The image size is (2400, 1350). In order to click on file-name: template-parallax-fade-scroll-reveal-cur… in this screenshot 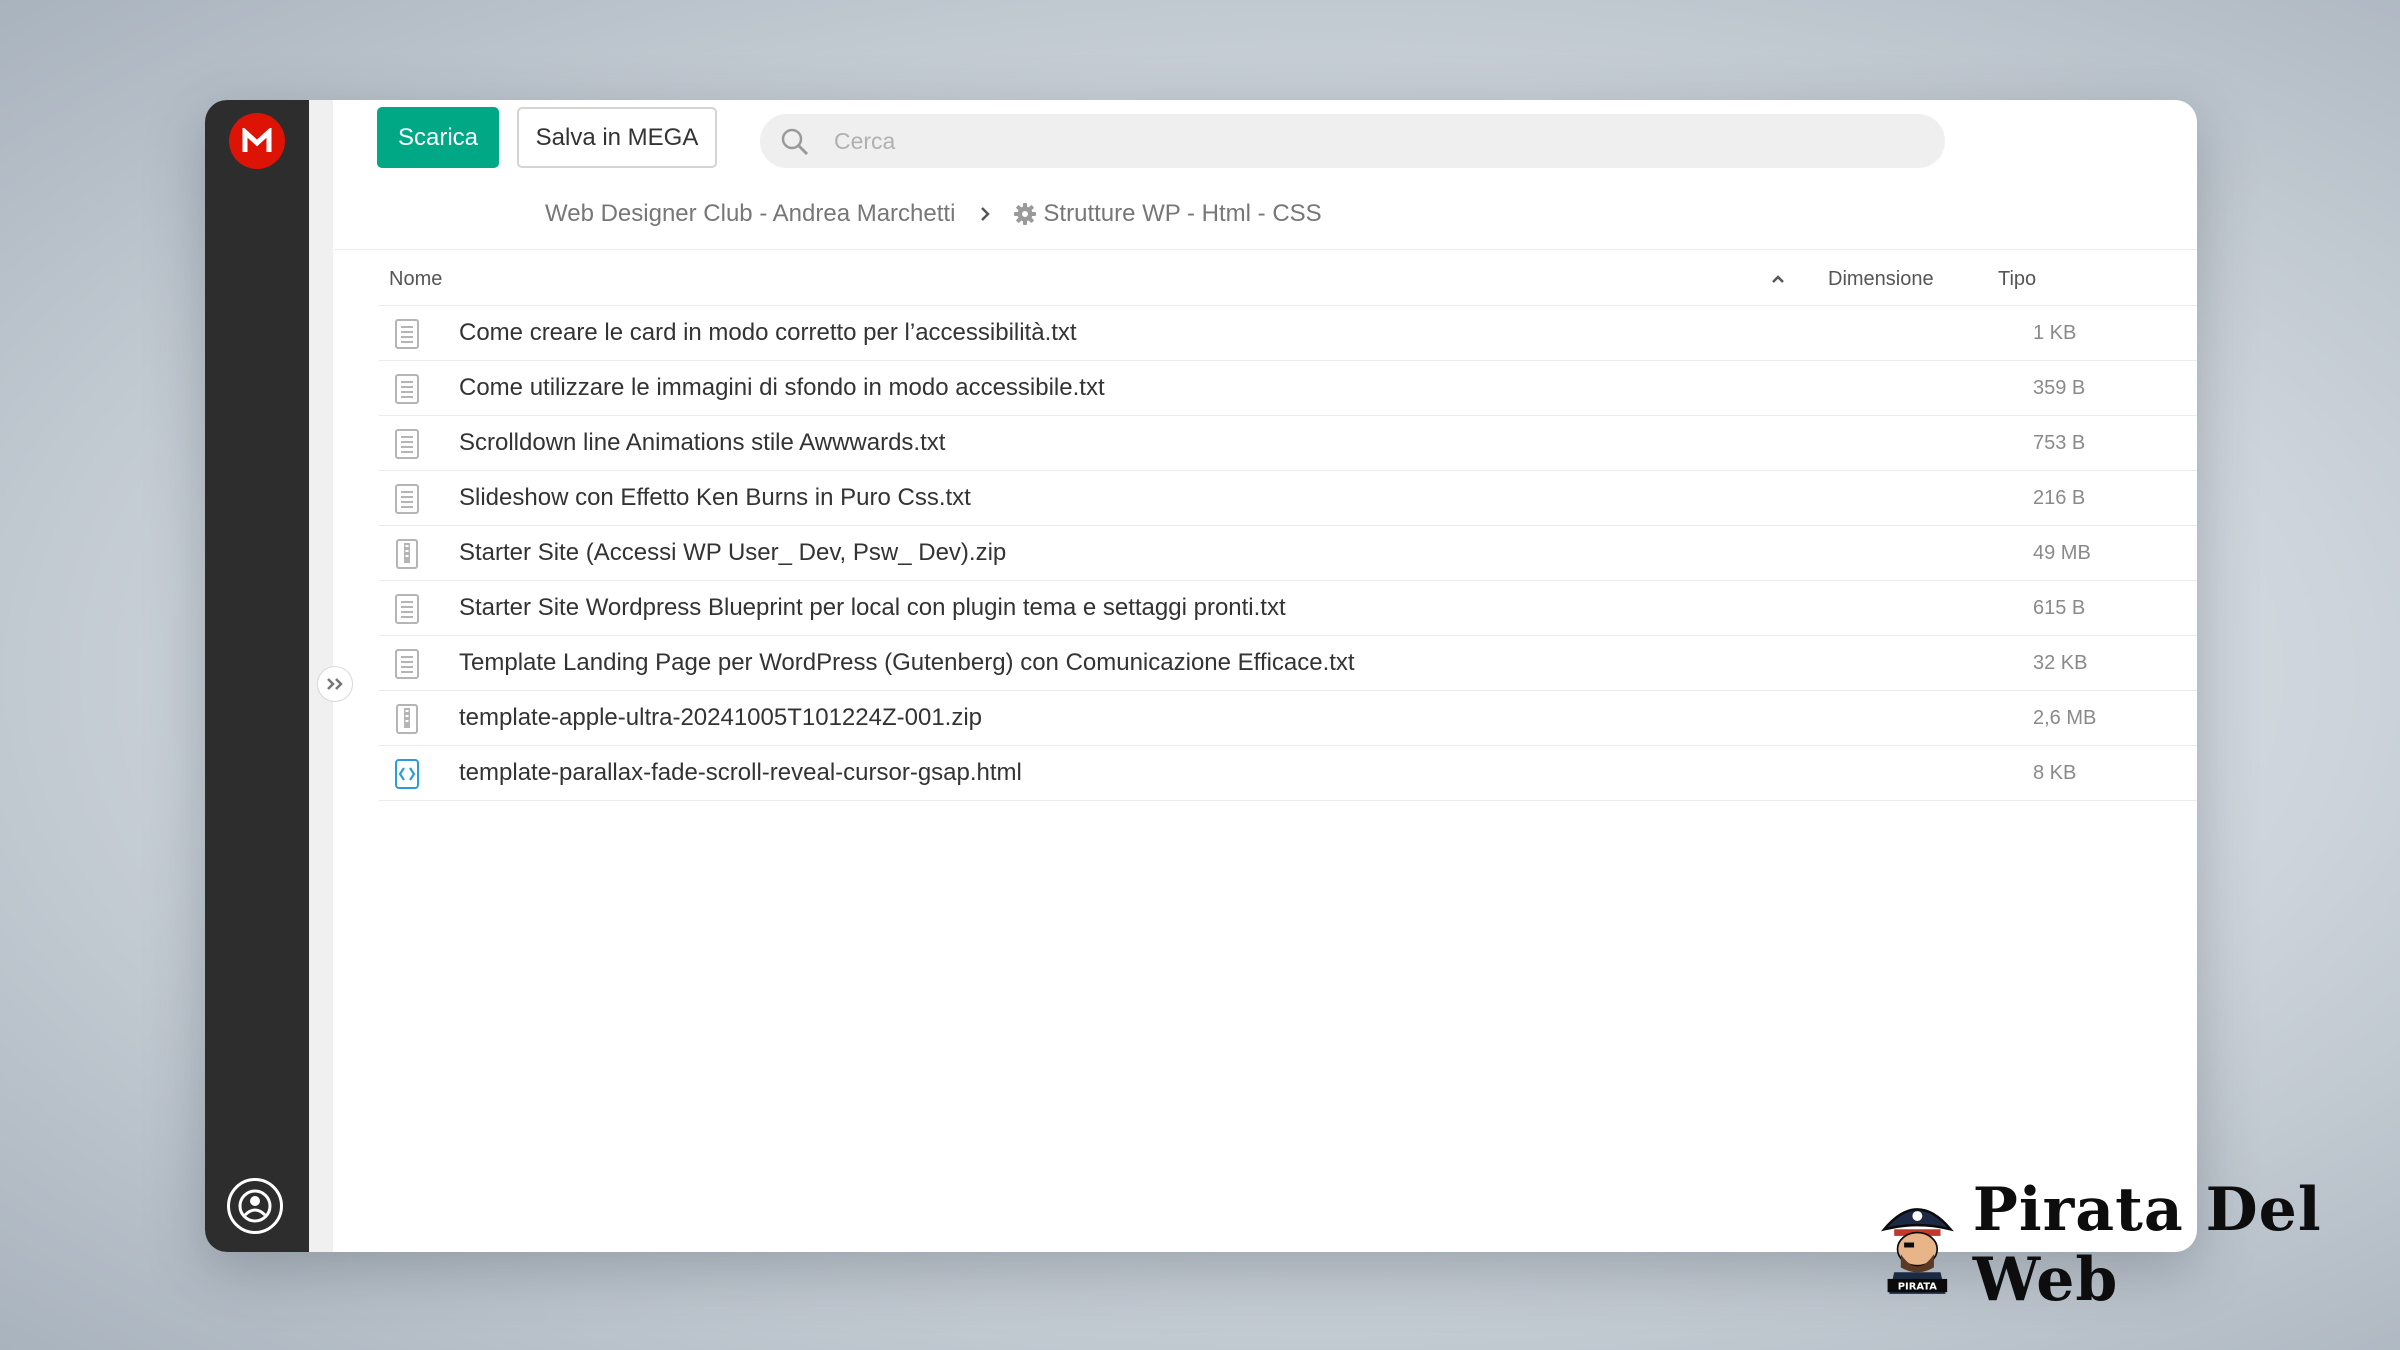, I will do `click(740, 772)`.